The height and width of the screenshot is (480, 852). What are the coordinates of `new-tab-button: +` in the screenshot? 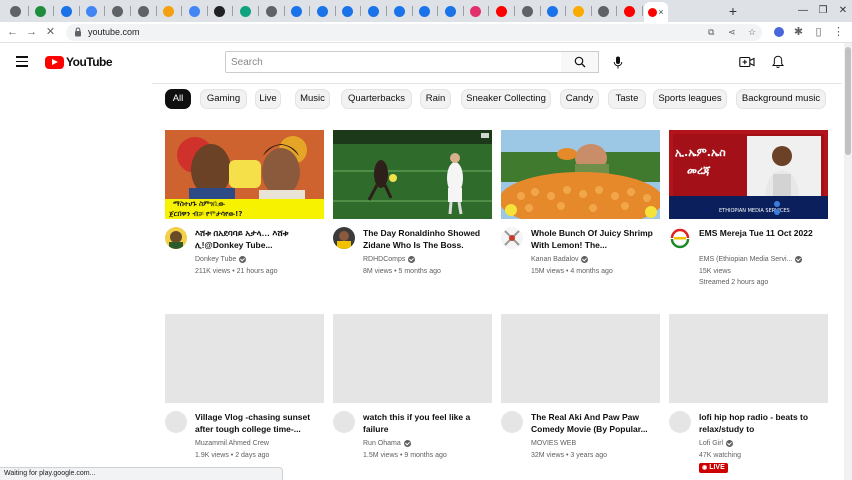 It's located at (733, 11).